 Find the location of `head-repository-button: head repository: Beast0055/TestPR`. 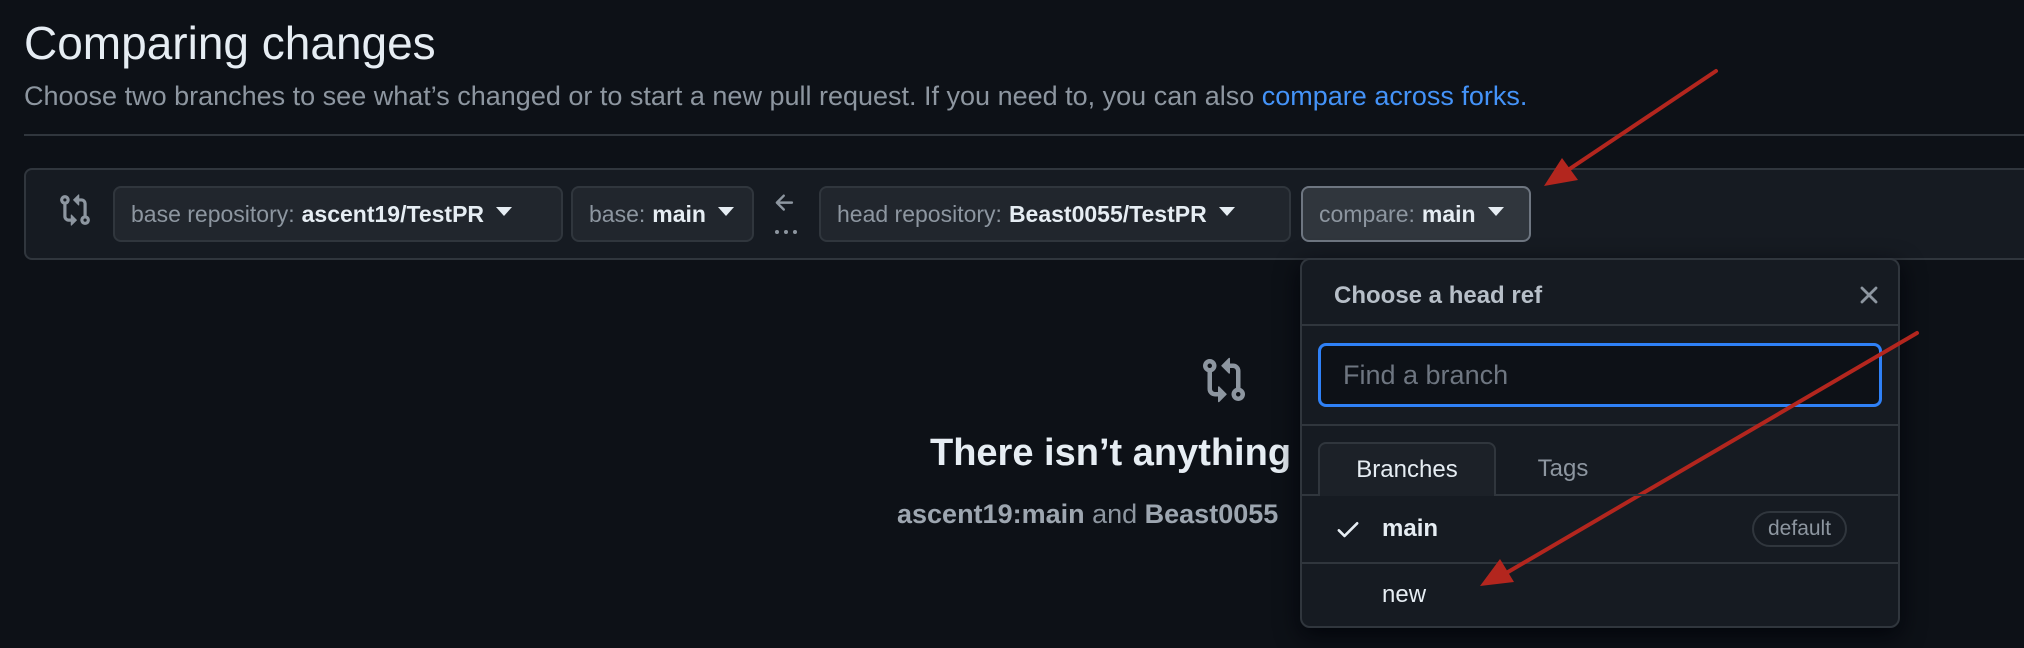

head-repository-button: head repository: Beast0055/TestPR is located at coordinates (1055, 214).